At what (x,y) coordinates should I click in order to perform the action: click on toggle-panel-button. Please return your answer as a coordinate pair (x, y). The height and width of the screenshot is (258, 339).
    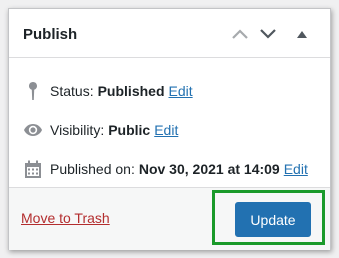
    Looking at the image, I should click on (302, 34).